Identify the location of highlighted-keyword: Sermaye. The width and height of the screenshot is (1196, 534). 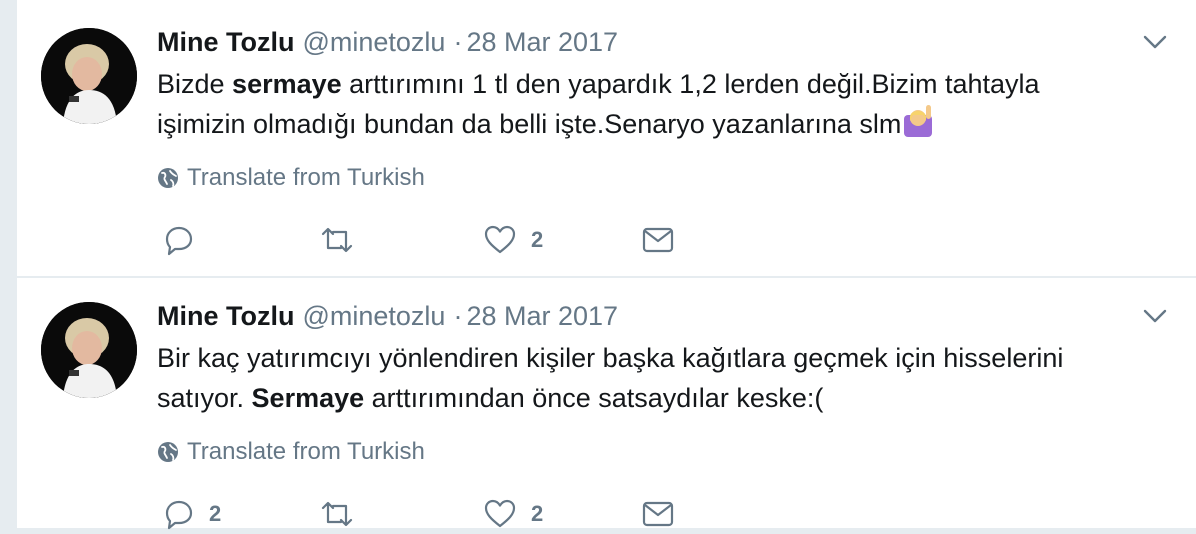
(308, 398).